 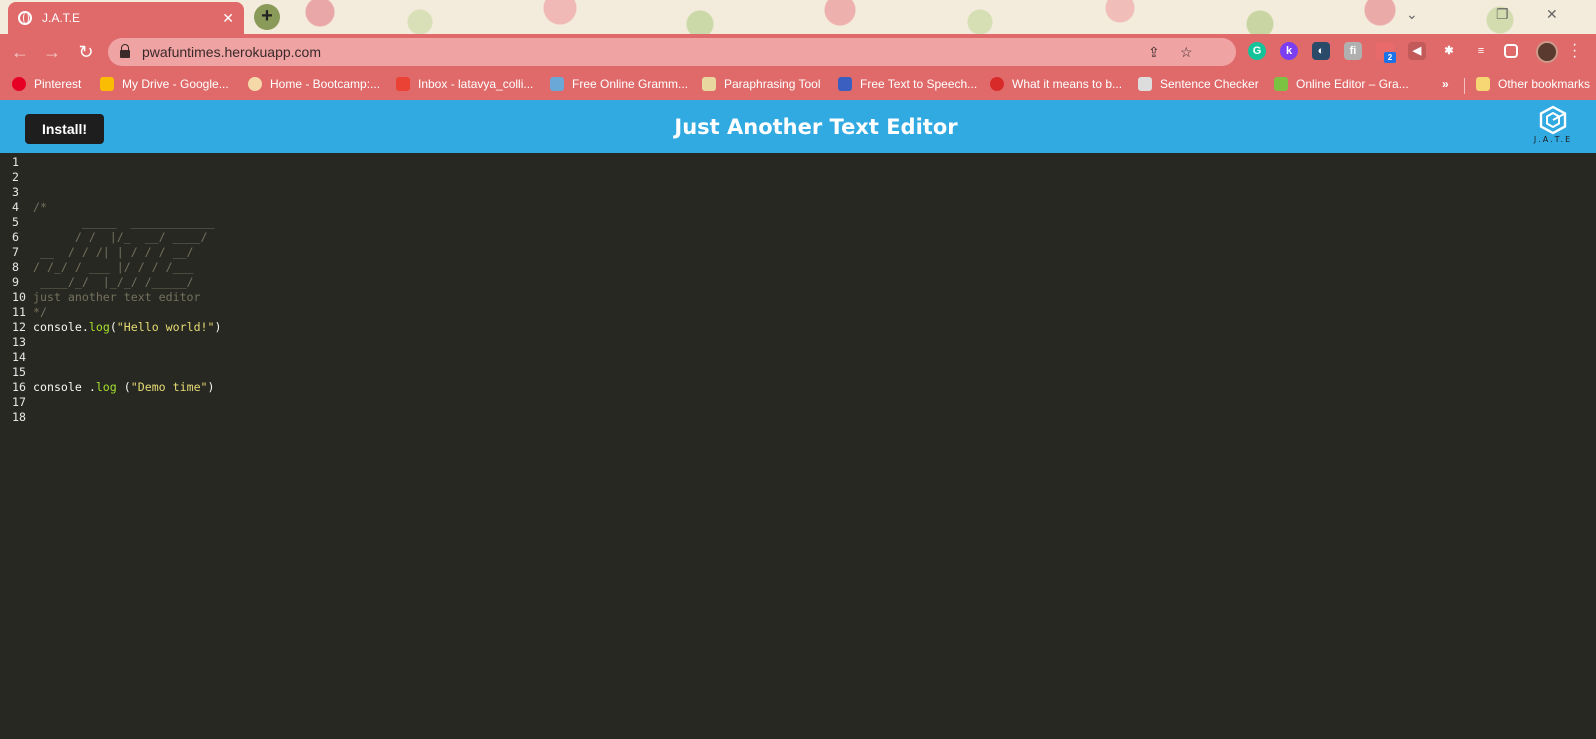 What do you see at coordinates (1449, 51) in the screenshot?
I see `puzzle-extensions-icon: ✱` at bounding box center [1449, 51].